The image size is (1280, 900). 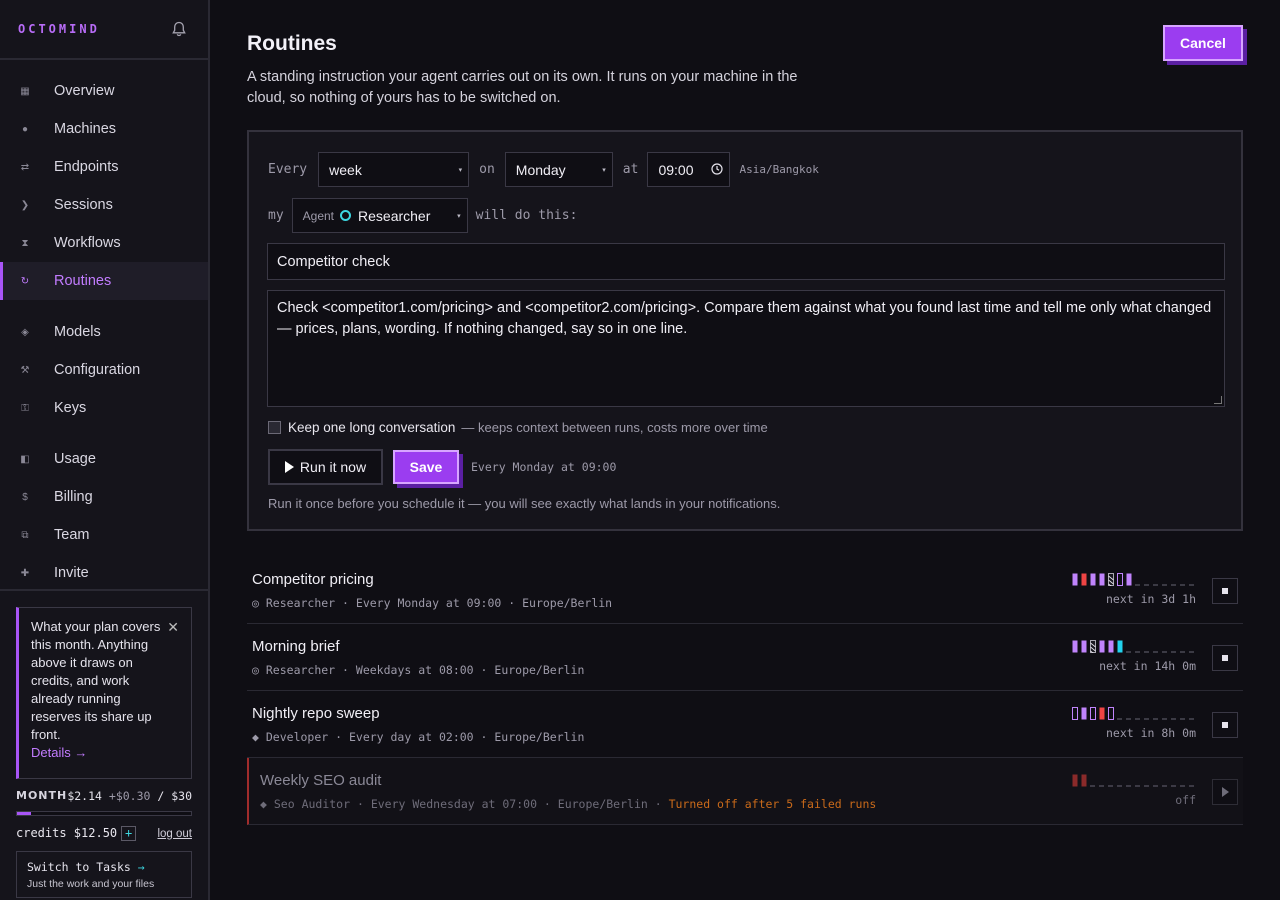 I want to click on add-credits-button: +, so click(x=129, y=833).